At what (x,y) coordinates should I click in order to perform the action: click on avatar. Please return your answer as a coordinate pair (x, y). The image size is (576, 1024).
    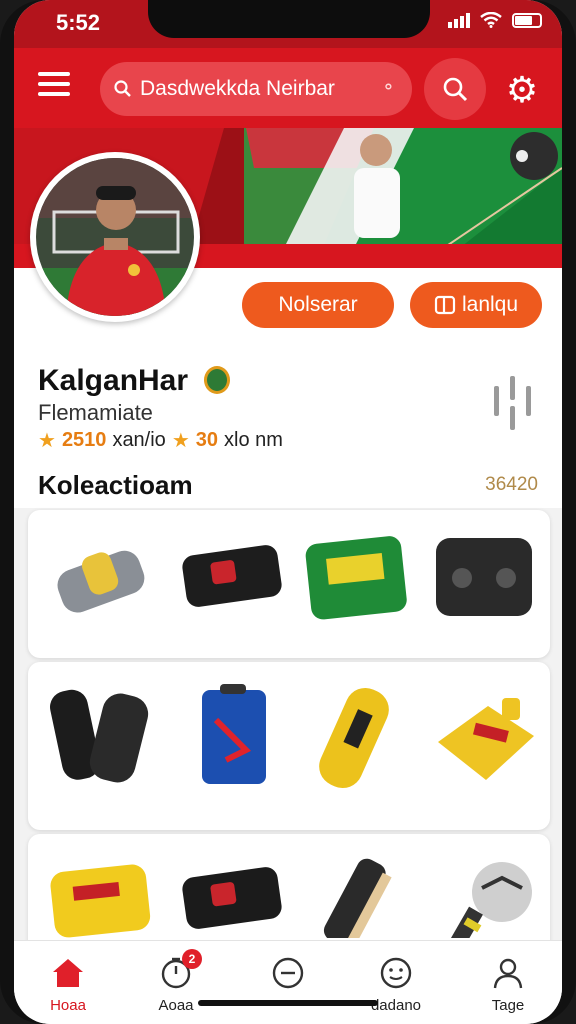
    Looking at the image, I should click on (115, 237).